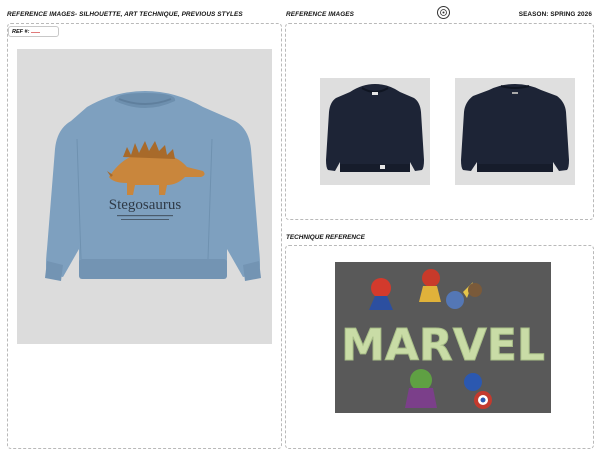 The width and height of the screenshot is (600, 467). Describe the element at coordinates (555, 14) in the screenshot. I see `season-label: SEASON: SPRING 2026` at that location.